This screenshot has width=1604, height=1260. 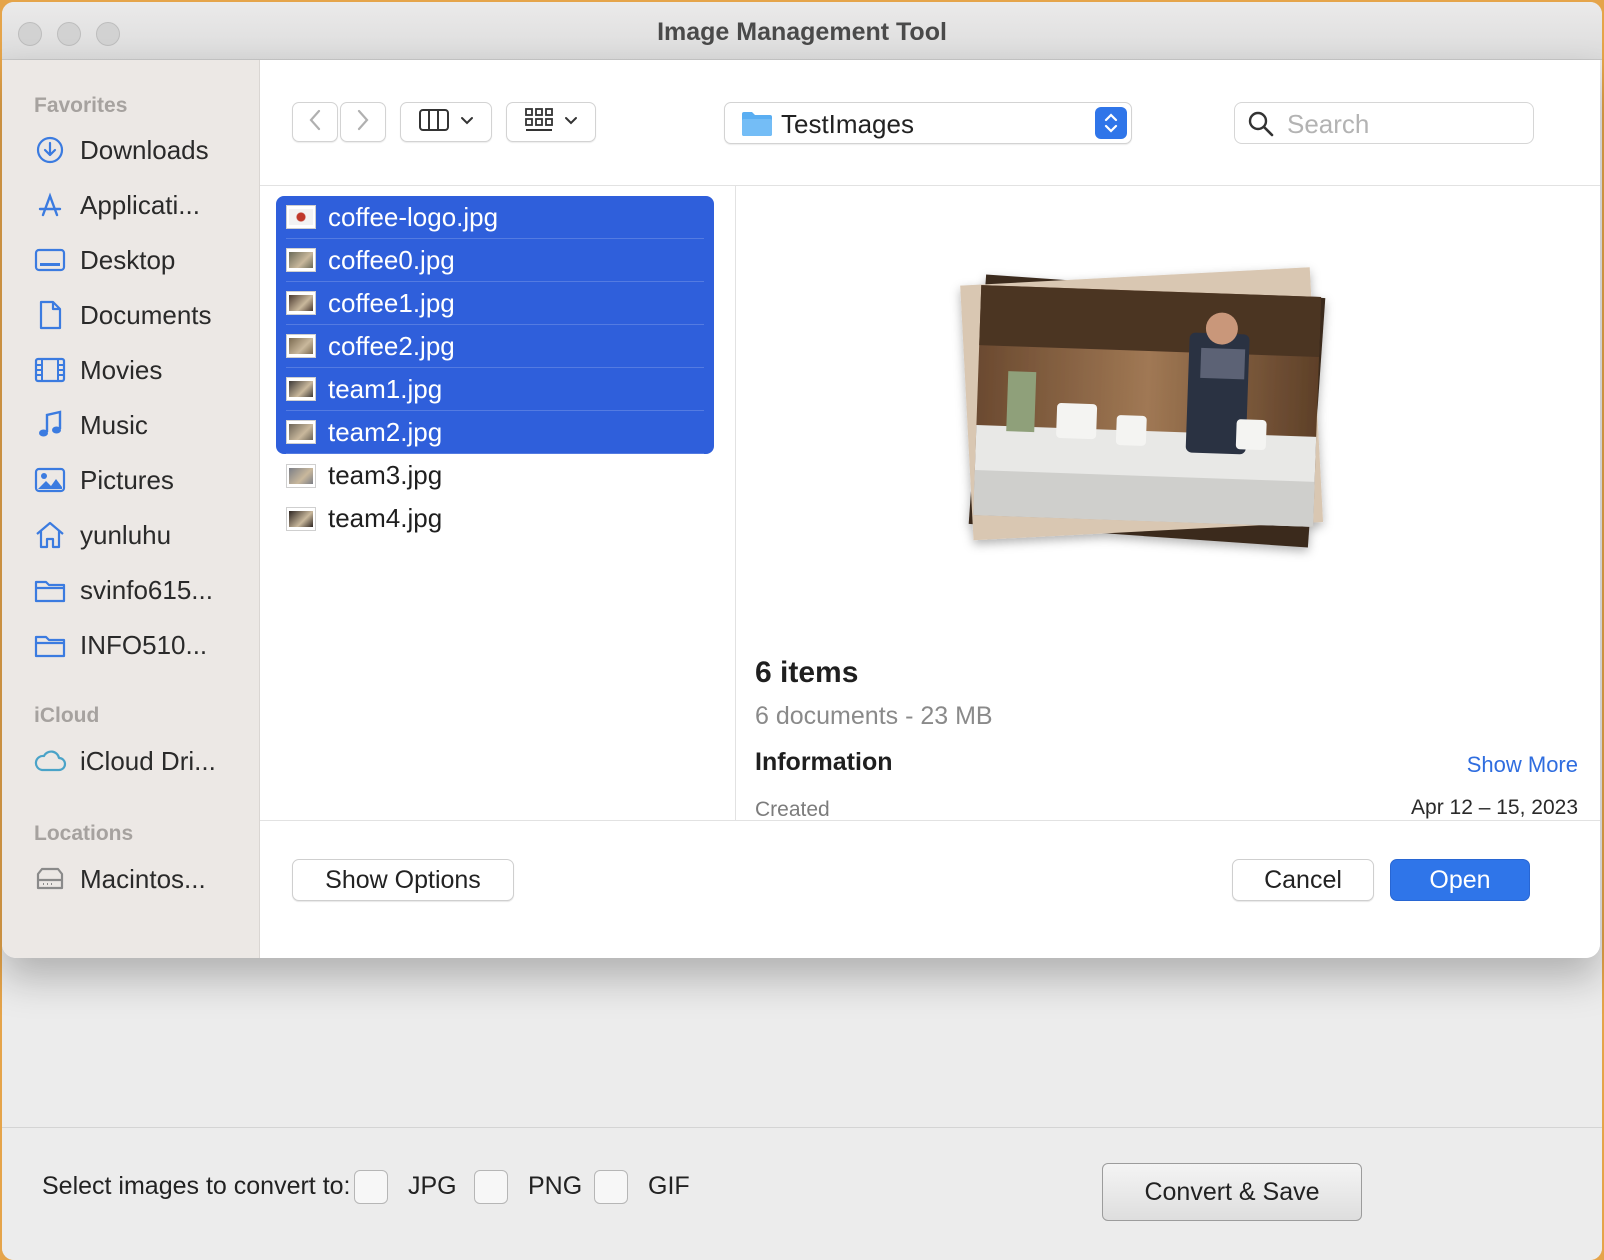 What do you see at coordinates (50, 761) in the screenshot?
I see `cloud-icon` at bounding box center [50, 761].